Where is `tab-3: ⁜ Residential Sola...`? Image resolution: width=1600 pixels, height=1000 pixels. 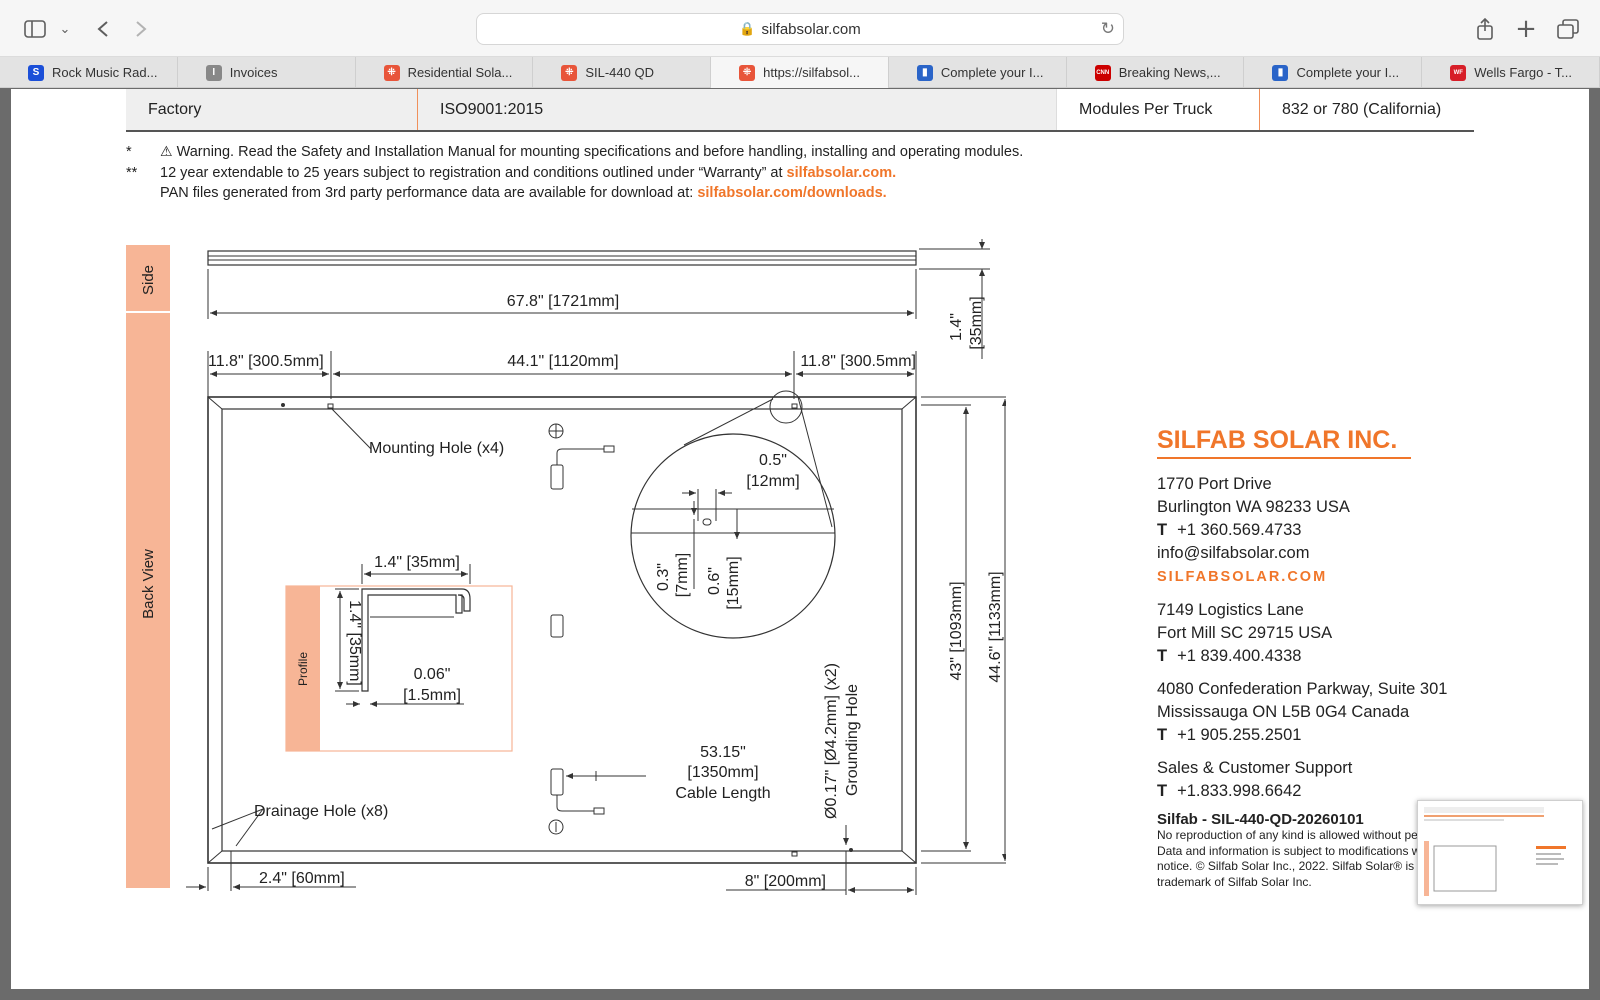 tab-3: ⁜ Residential Sola... is located at coordinates (445, 72).